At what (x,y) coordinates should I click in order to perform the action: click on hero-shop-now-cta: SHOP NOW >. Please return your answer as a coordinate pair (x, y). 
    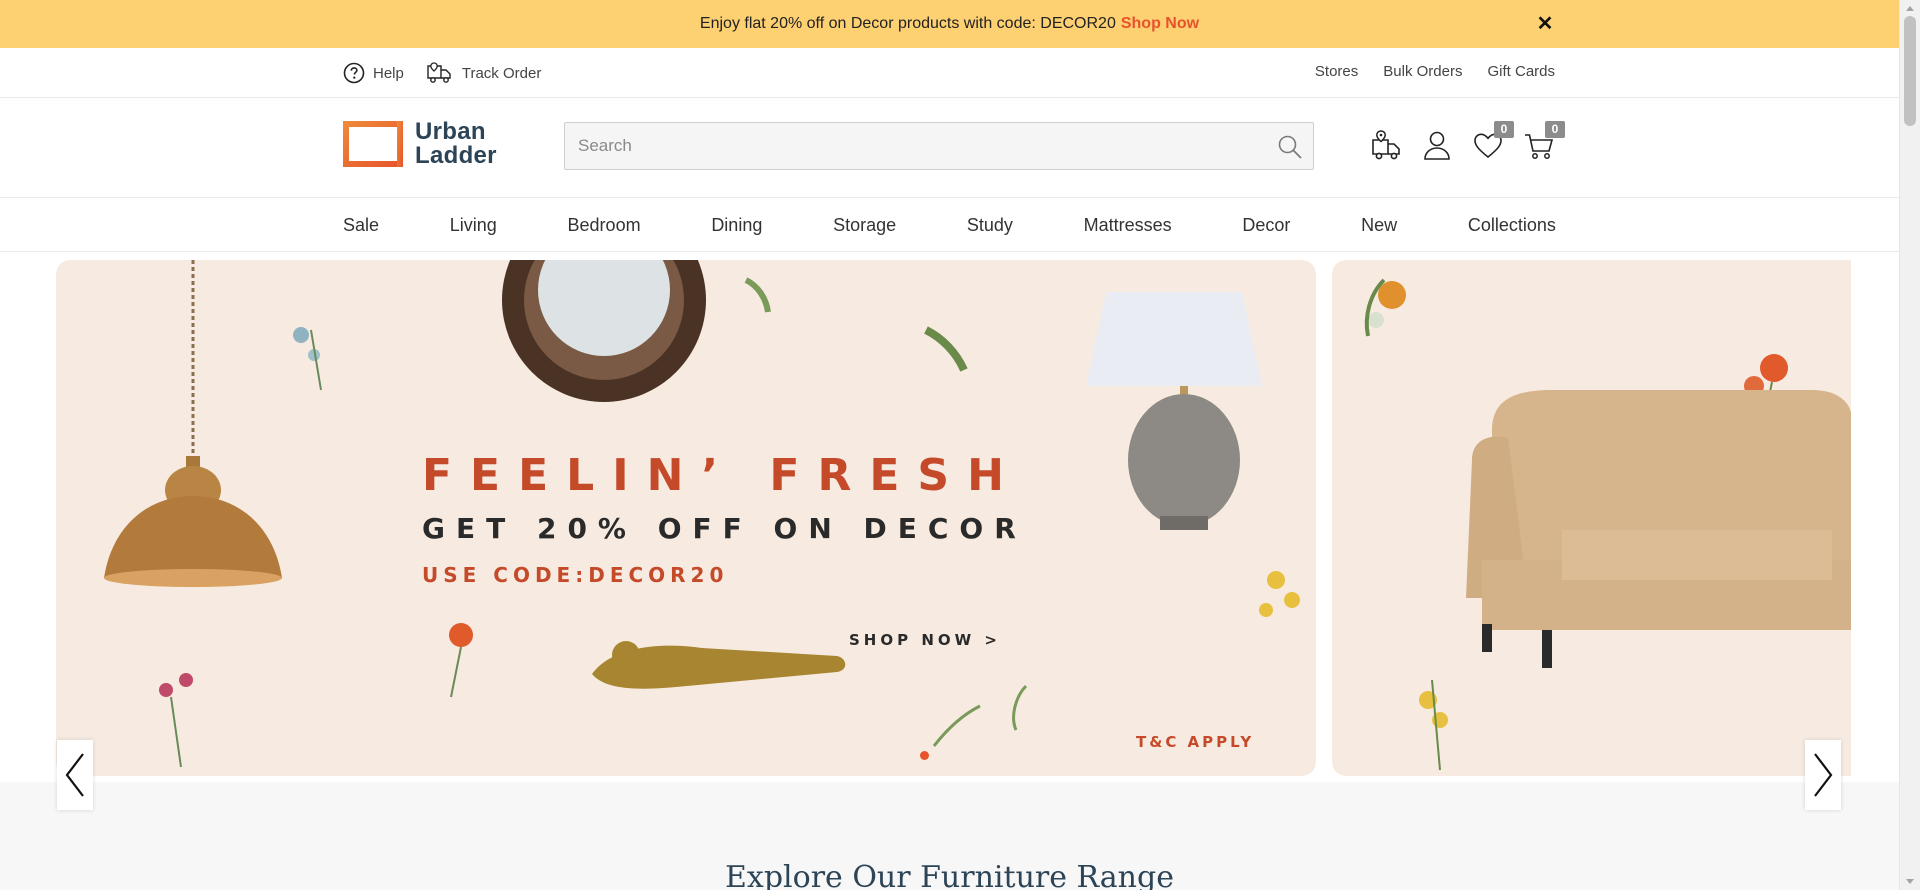
    Looking at the image, I should click on (925, 640).